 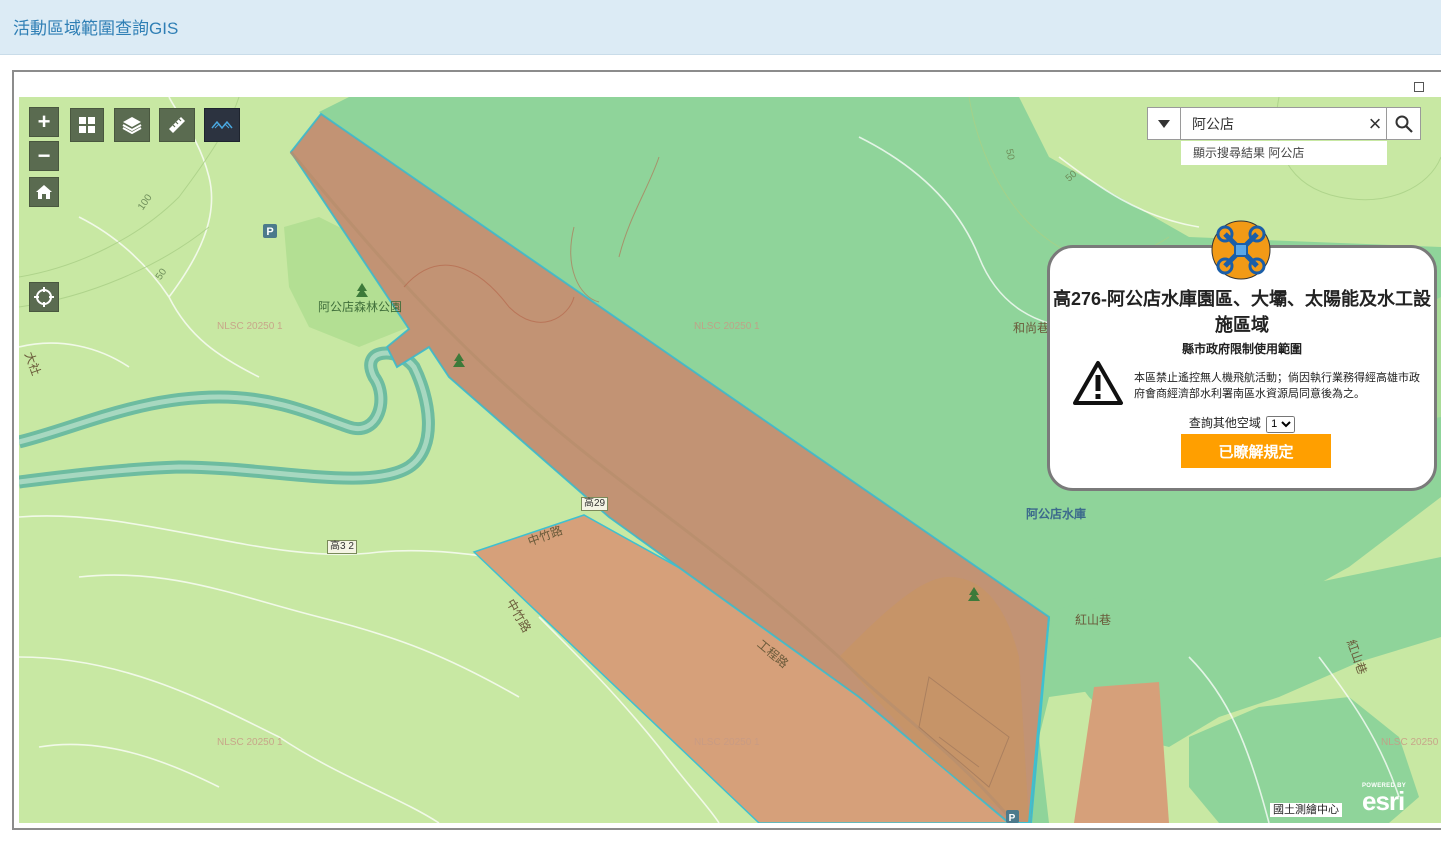 I want to click on home-button, so click(x=44, y=192).